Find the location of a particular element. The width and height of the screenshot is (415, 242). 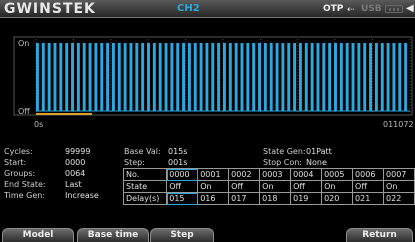

top-status-bar: GWINSTEK CH2 OTP ⇠ USB ◀ is located at coordinates (207, 9).